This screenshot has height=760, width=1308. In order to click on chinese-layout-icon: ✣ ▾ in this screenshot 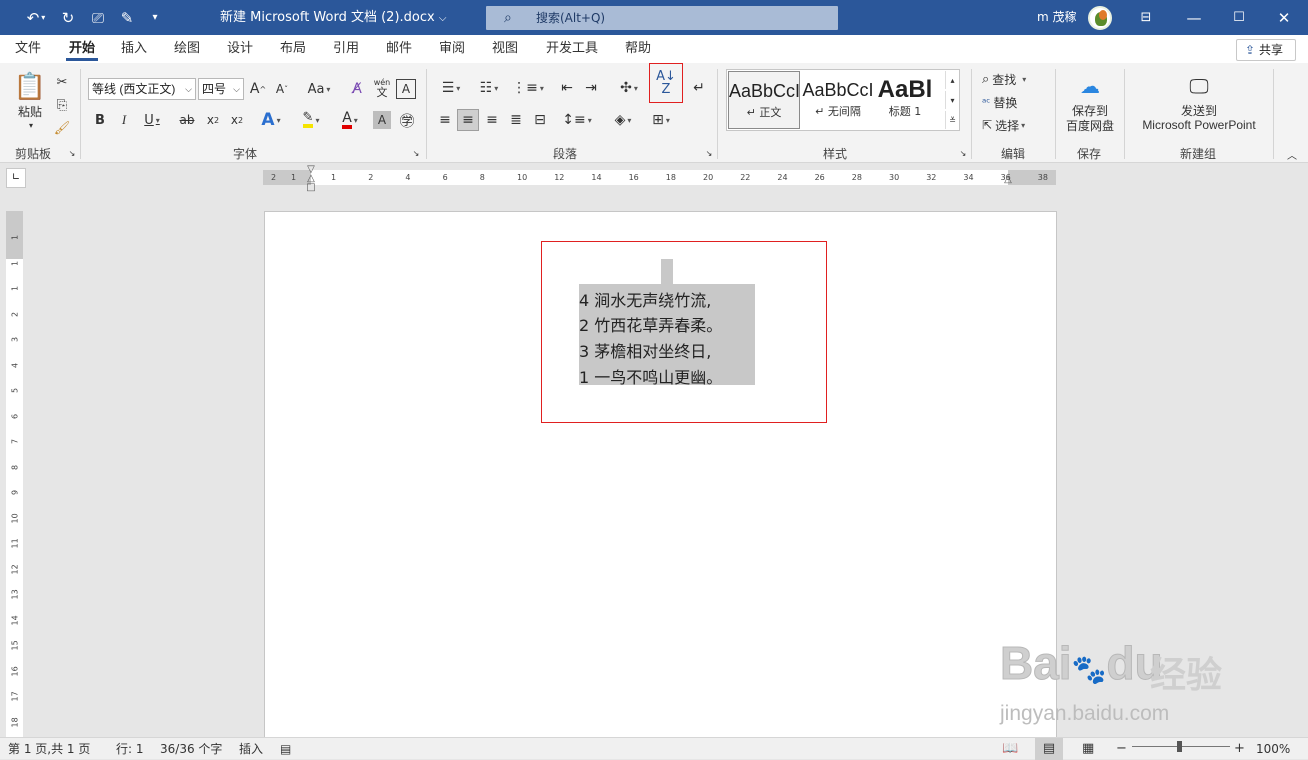, I will do `click(629, 88)`.